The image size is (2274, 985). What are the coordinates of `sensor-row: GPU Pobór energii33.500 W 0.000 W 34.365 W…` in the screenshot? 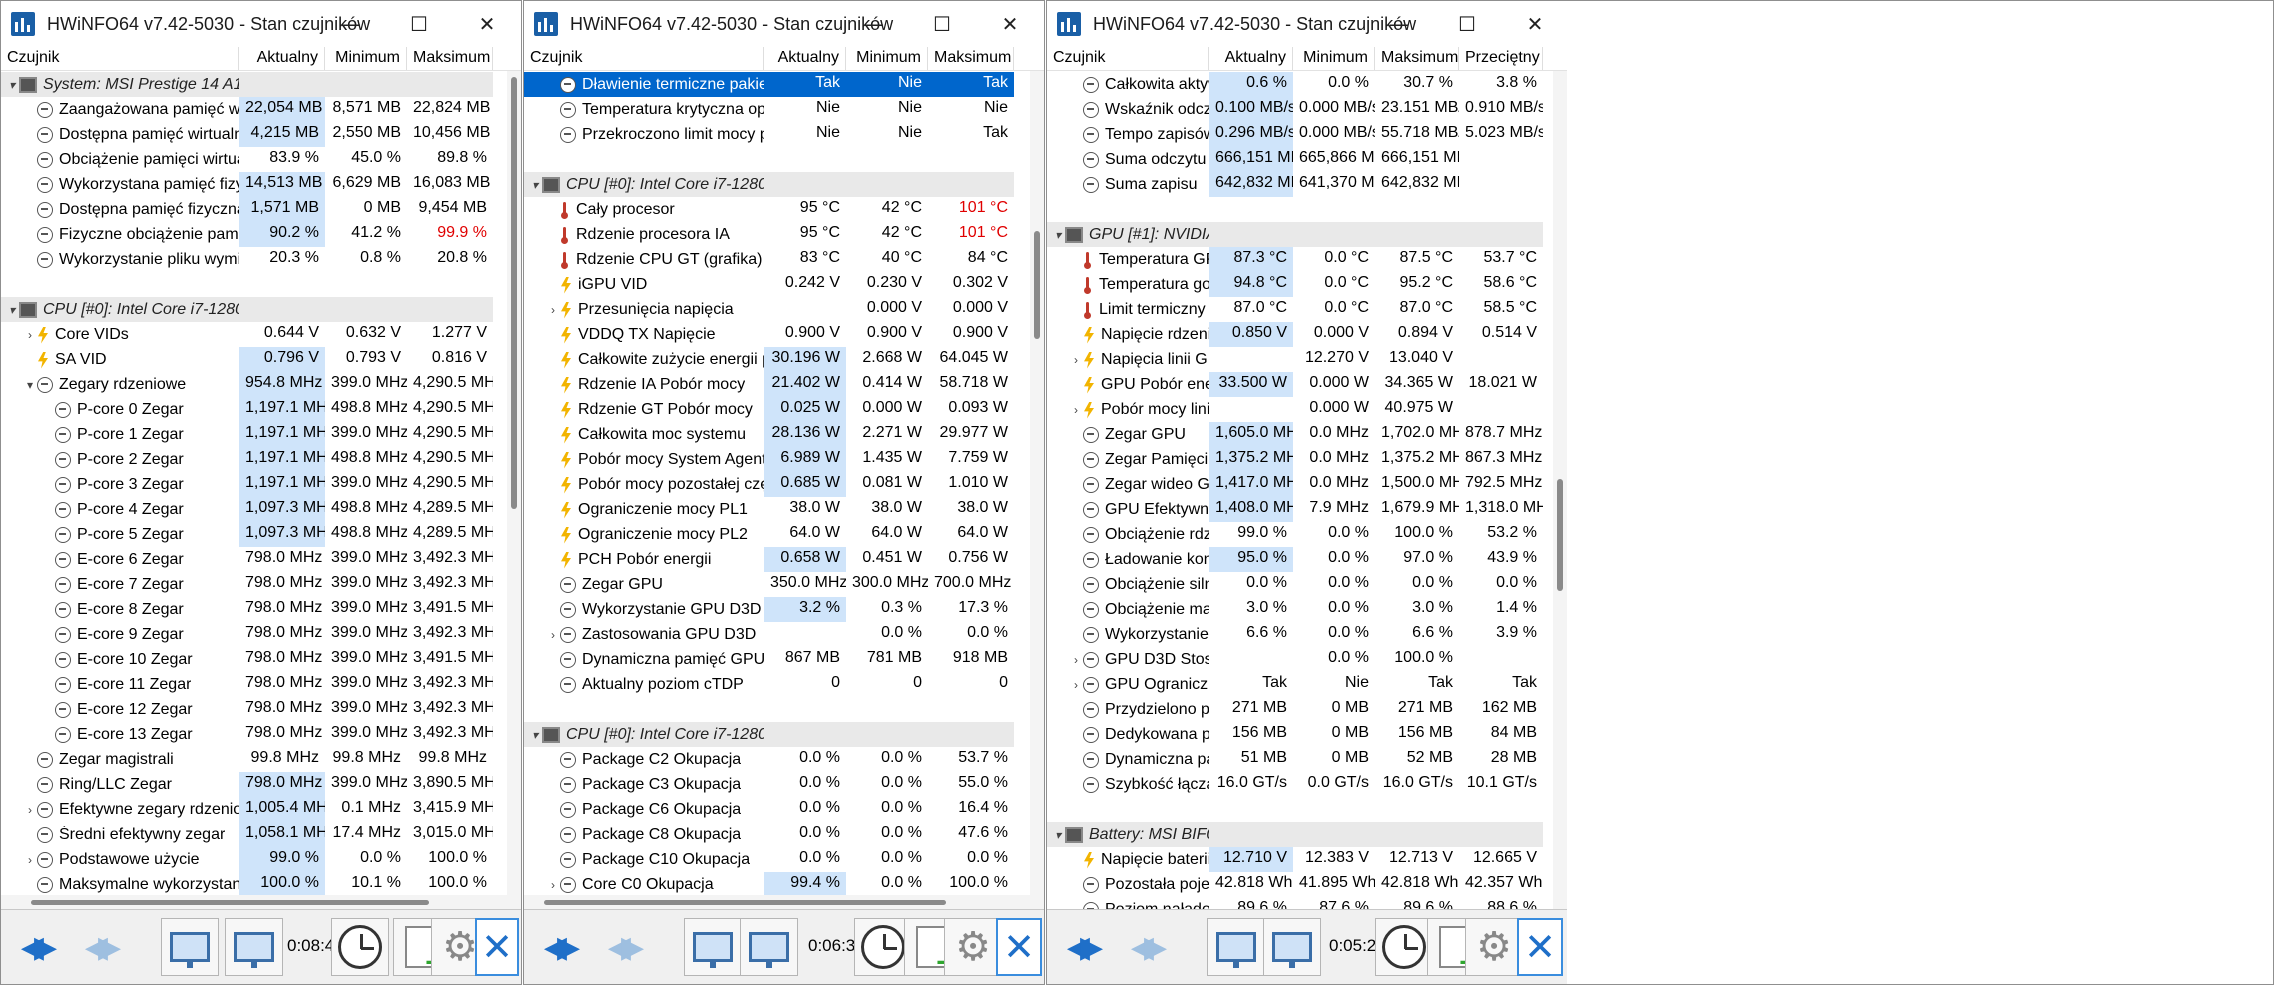 It's located at (1295, 384).